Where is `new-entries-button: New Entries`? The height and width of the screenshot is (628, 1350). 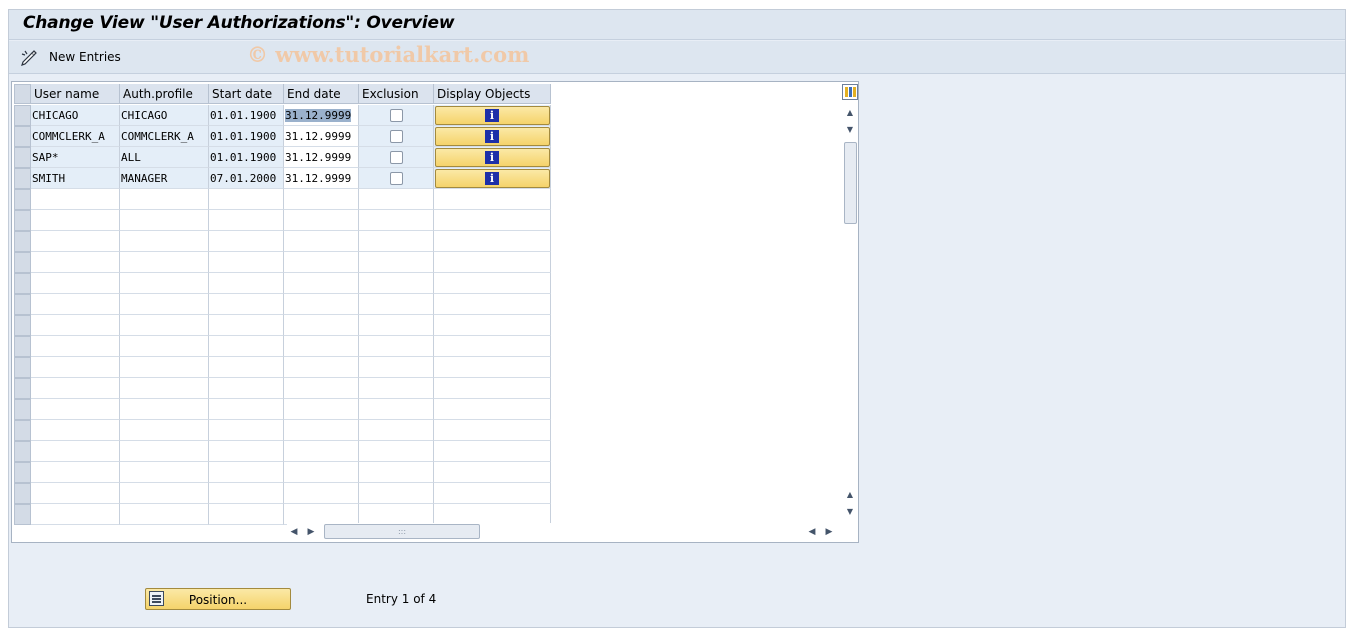
new-entries-button: New Entries is located at coordinates (85, 57).